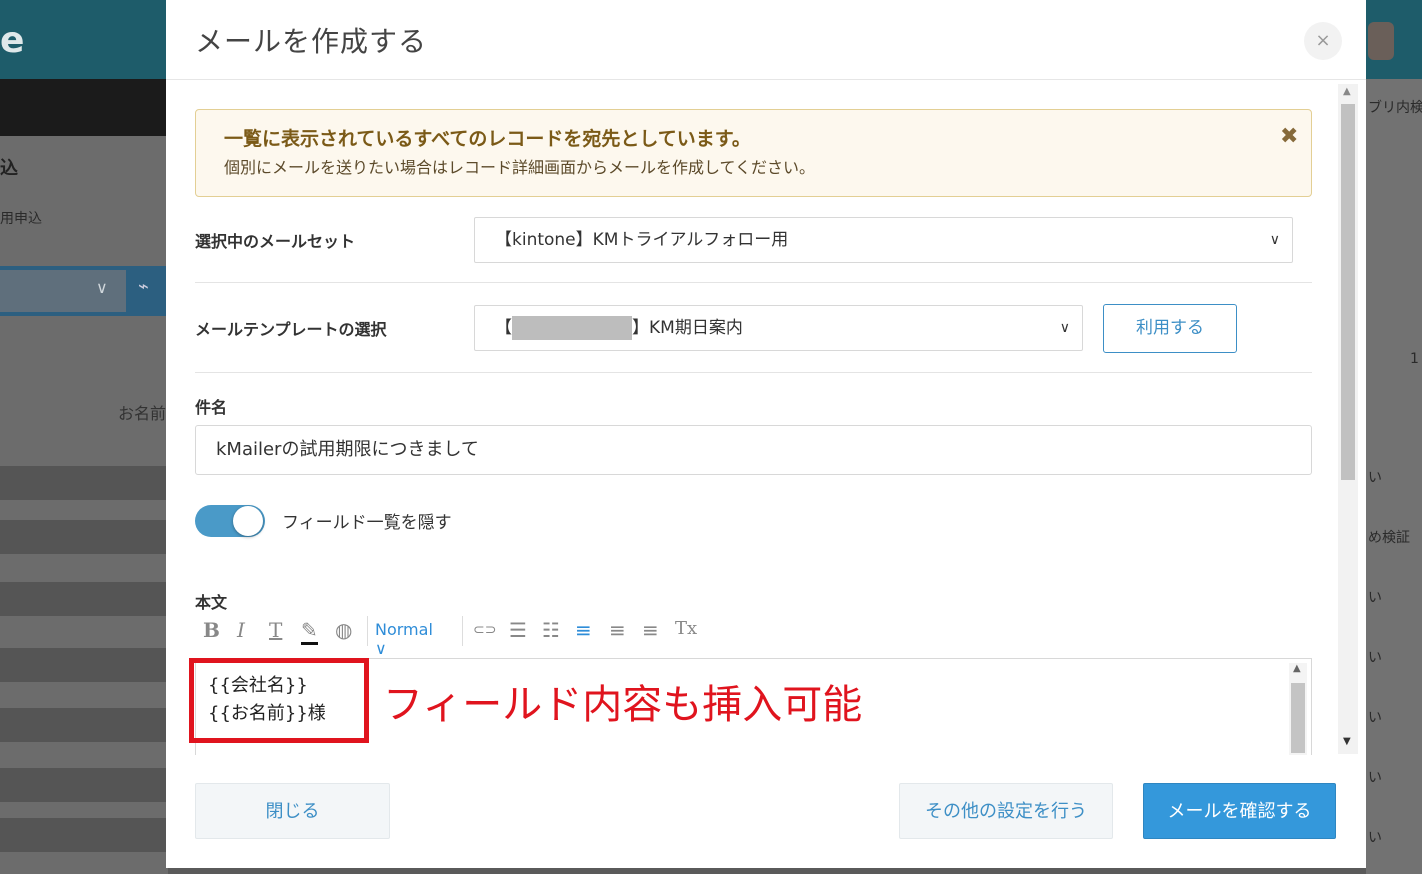 Image resolution: width=1422 pixels, height=874 pixels. I want to click on mail-set-select: 【kintone】KMトライアルフォロー用 ∨, so click(883, 240).